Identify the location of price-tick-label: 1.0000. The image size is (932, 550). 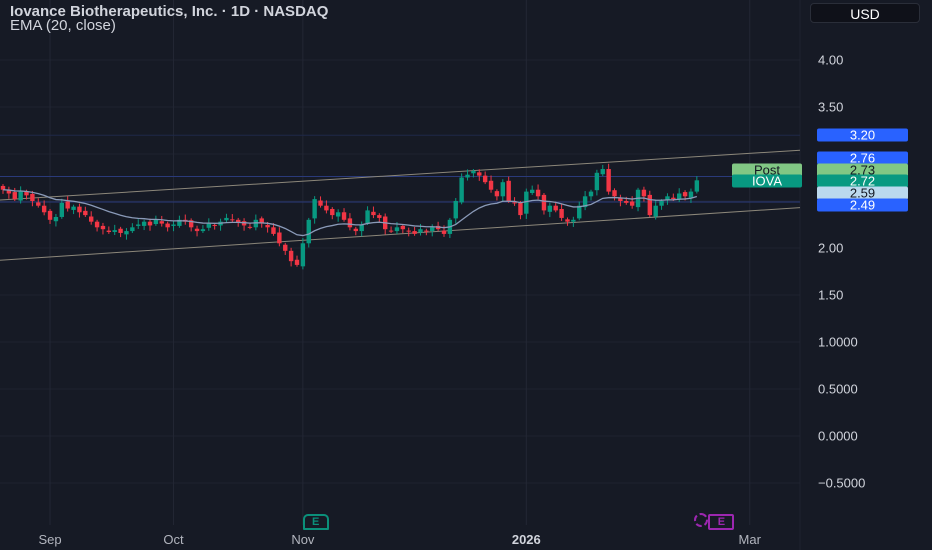
(838, 342).